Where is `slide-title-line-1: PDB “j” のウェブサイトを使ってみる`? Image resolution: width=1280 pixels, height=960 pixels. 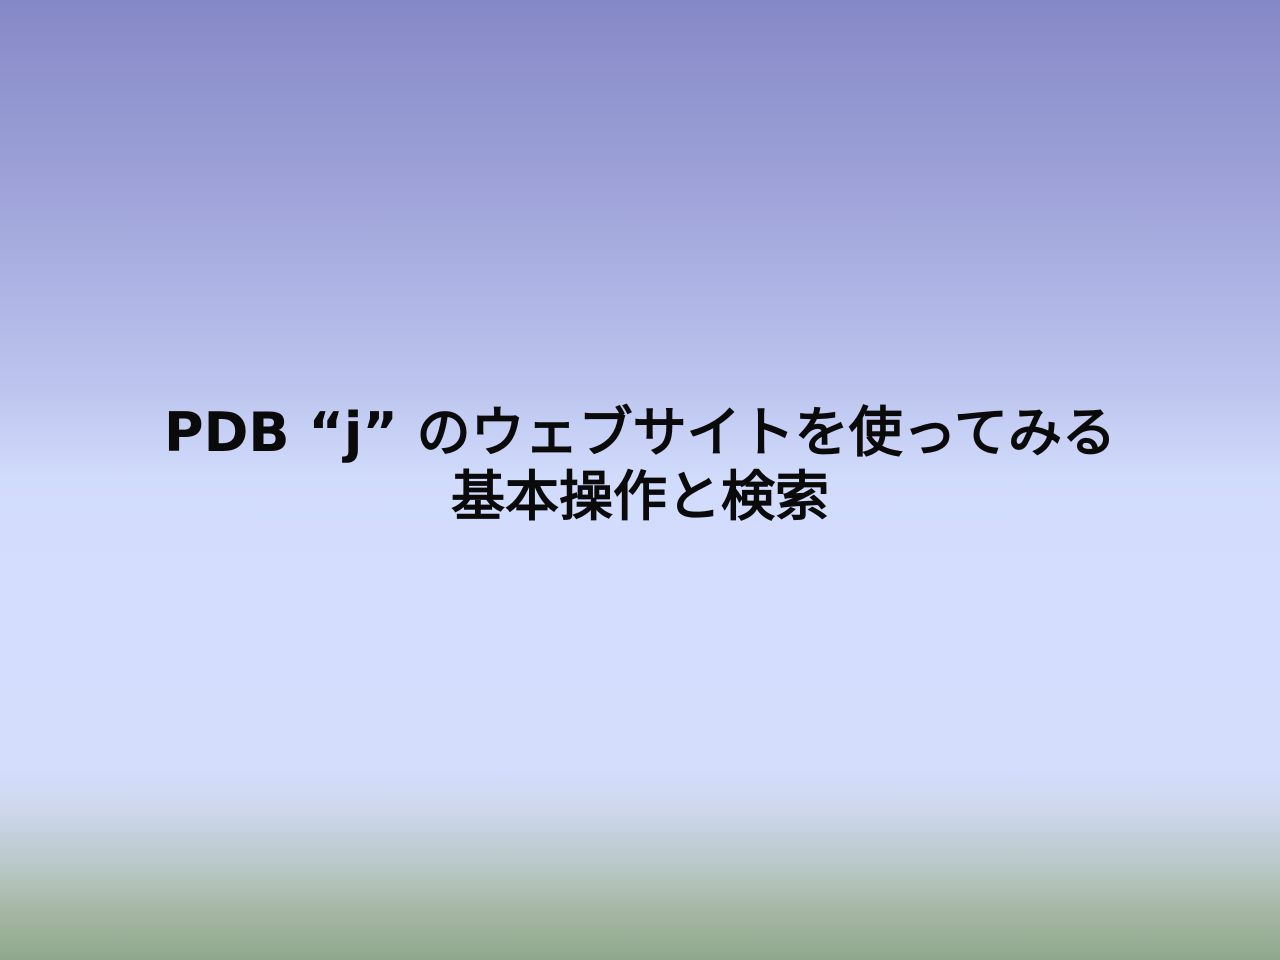
slide-title-line-1: PDB “j” のウェブサイトを使ってみる is located at coordinates (640, 432).